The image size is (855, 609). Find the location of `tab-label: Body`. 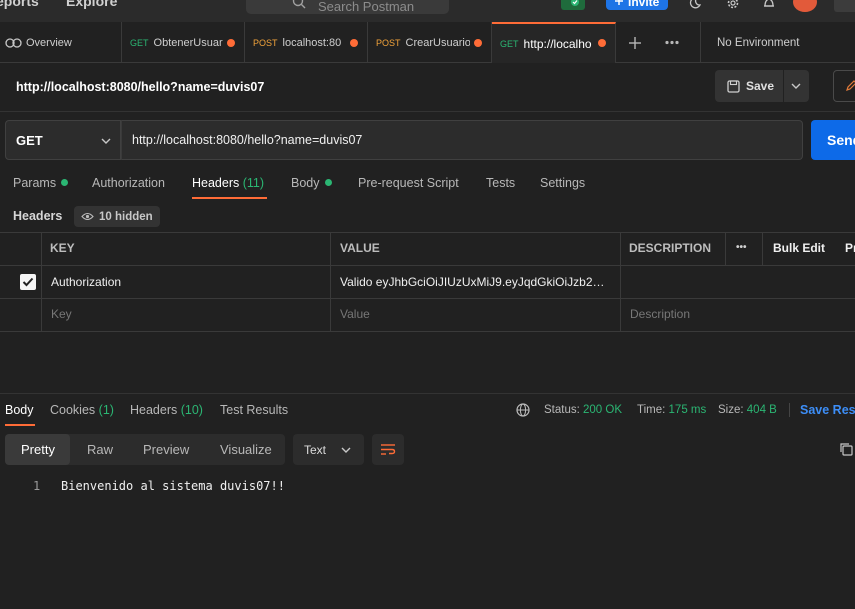

tab-label: Body is located at coordinates (305, 183).